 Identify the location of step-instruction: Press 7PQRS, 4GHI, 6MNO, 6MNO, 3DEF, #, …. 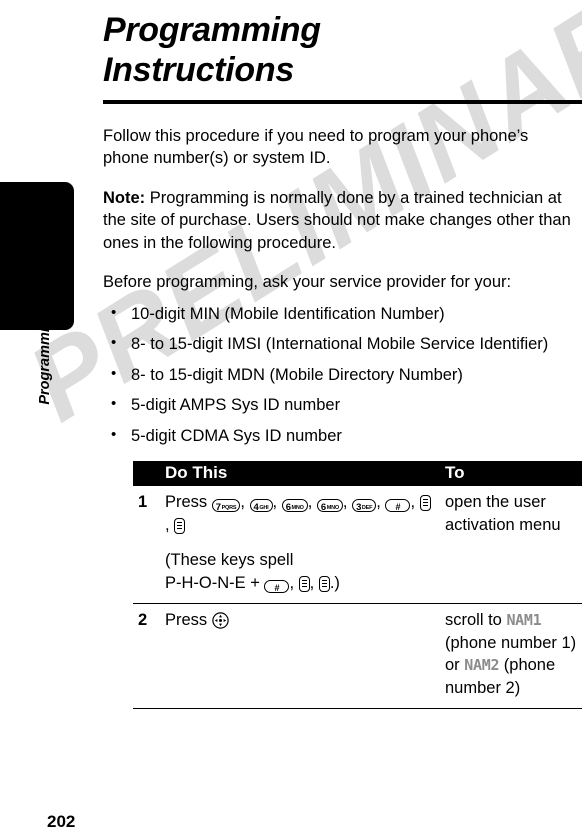
(305, 545).